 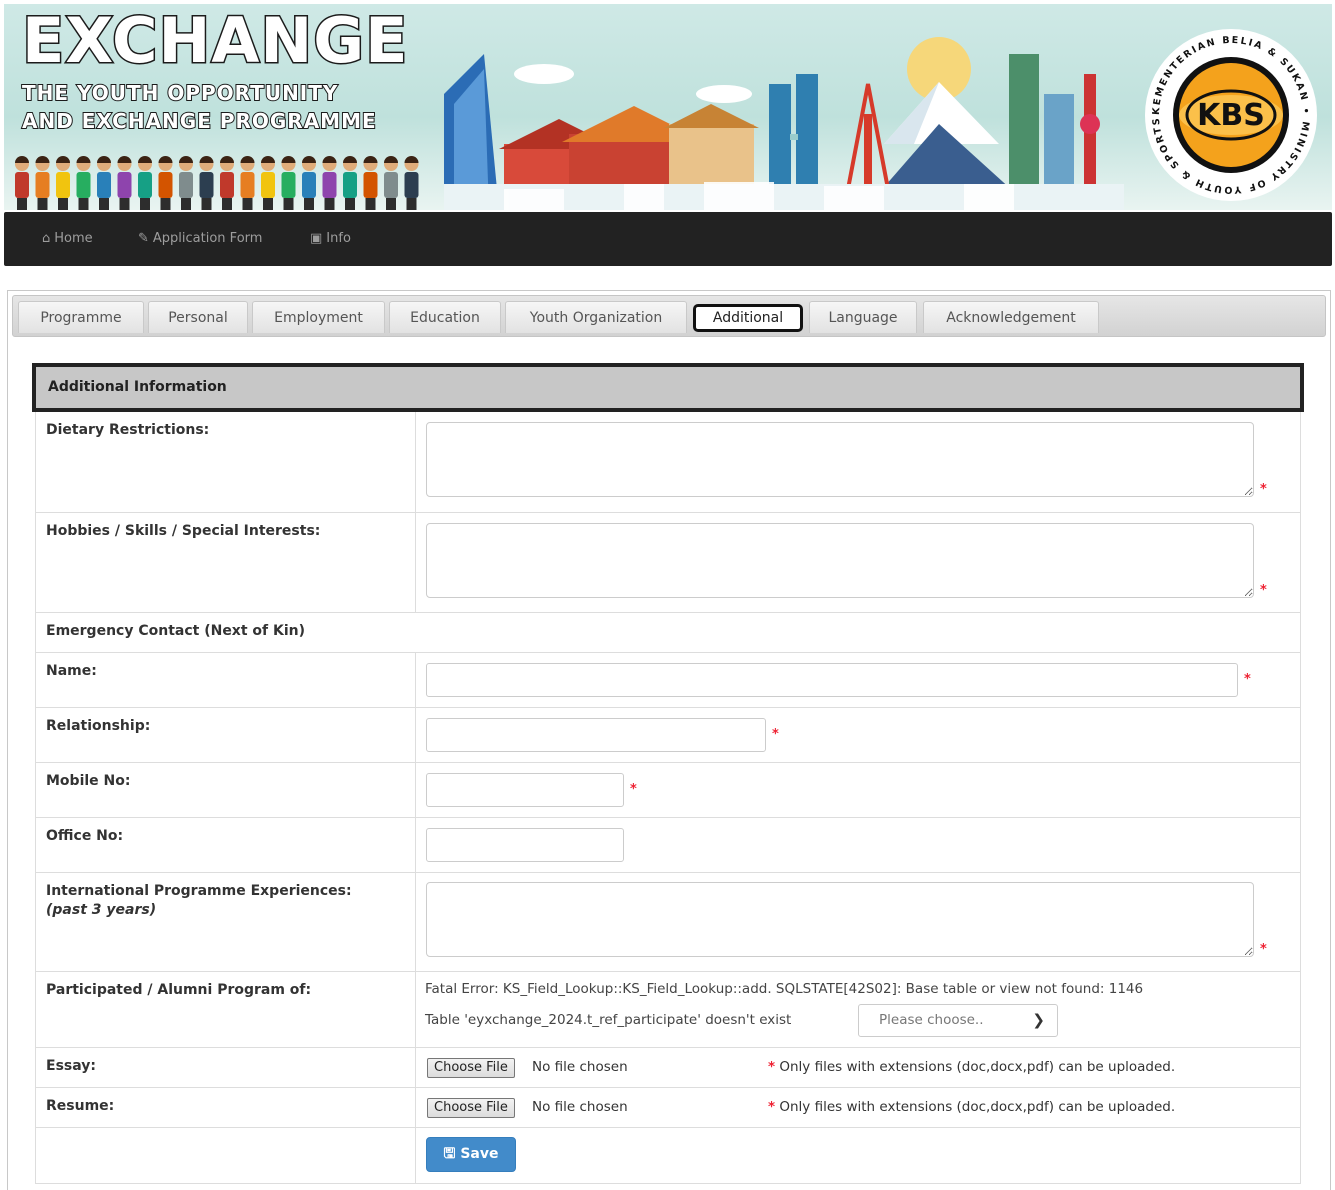 I want to click on hobbies-label: Hobbies / Skills / Special Interests:, so click(x=226, y=562).